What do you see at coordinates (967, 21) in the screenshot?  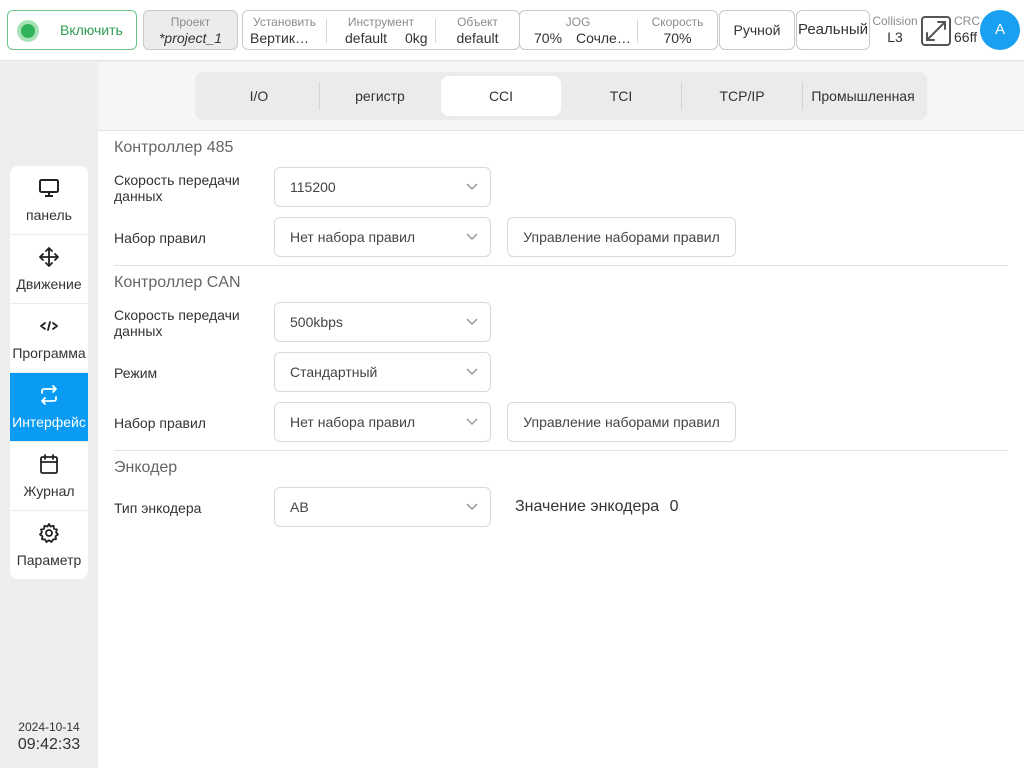 I see `crc-caption: CRC` at bounding box center [967, 21].